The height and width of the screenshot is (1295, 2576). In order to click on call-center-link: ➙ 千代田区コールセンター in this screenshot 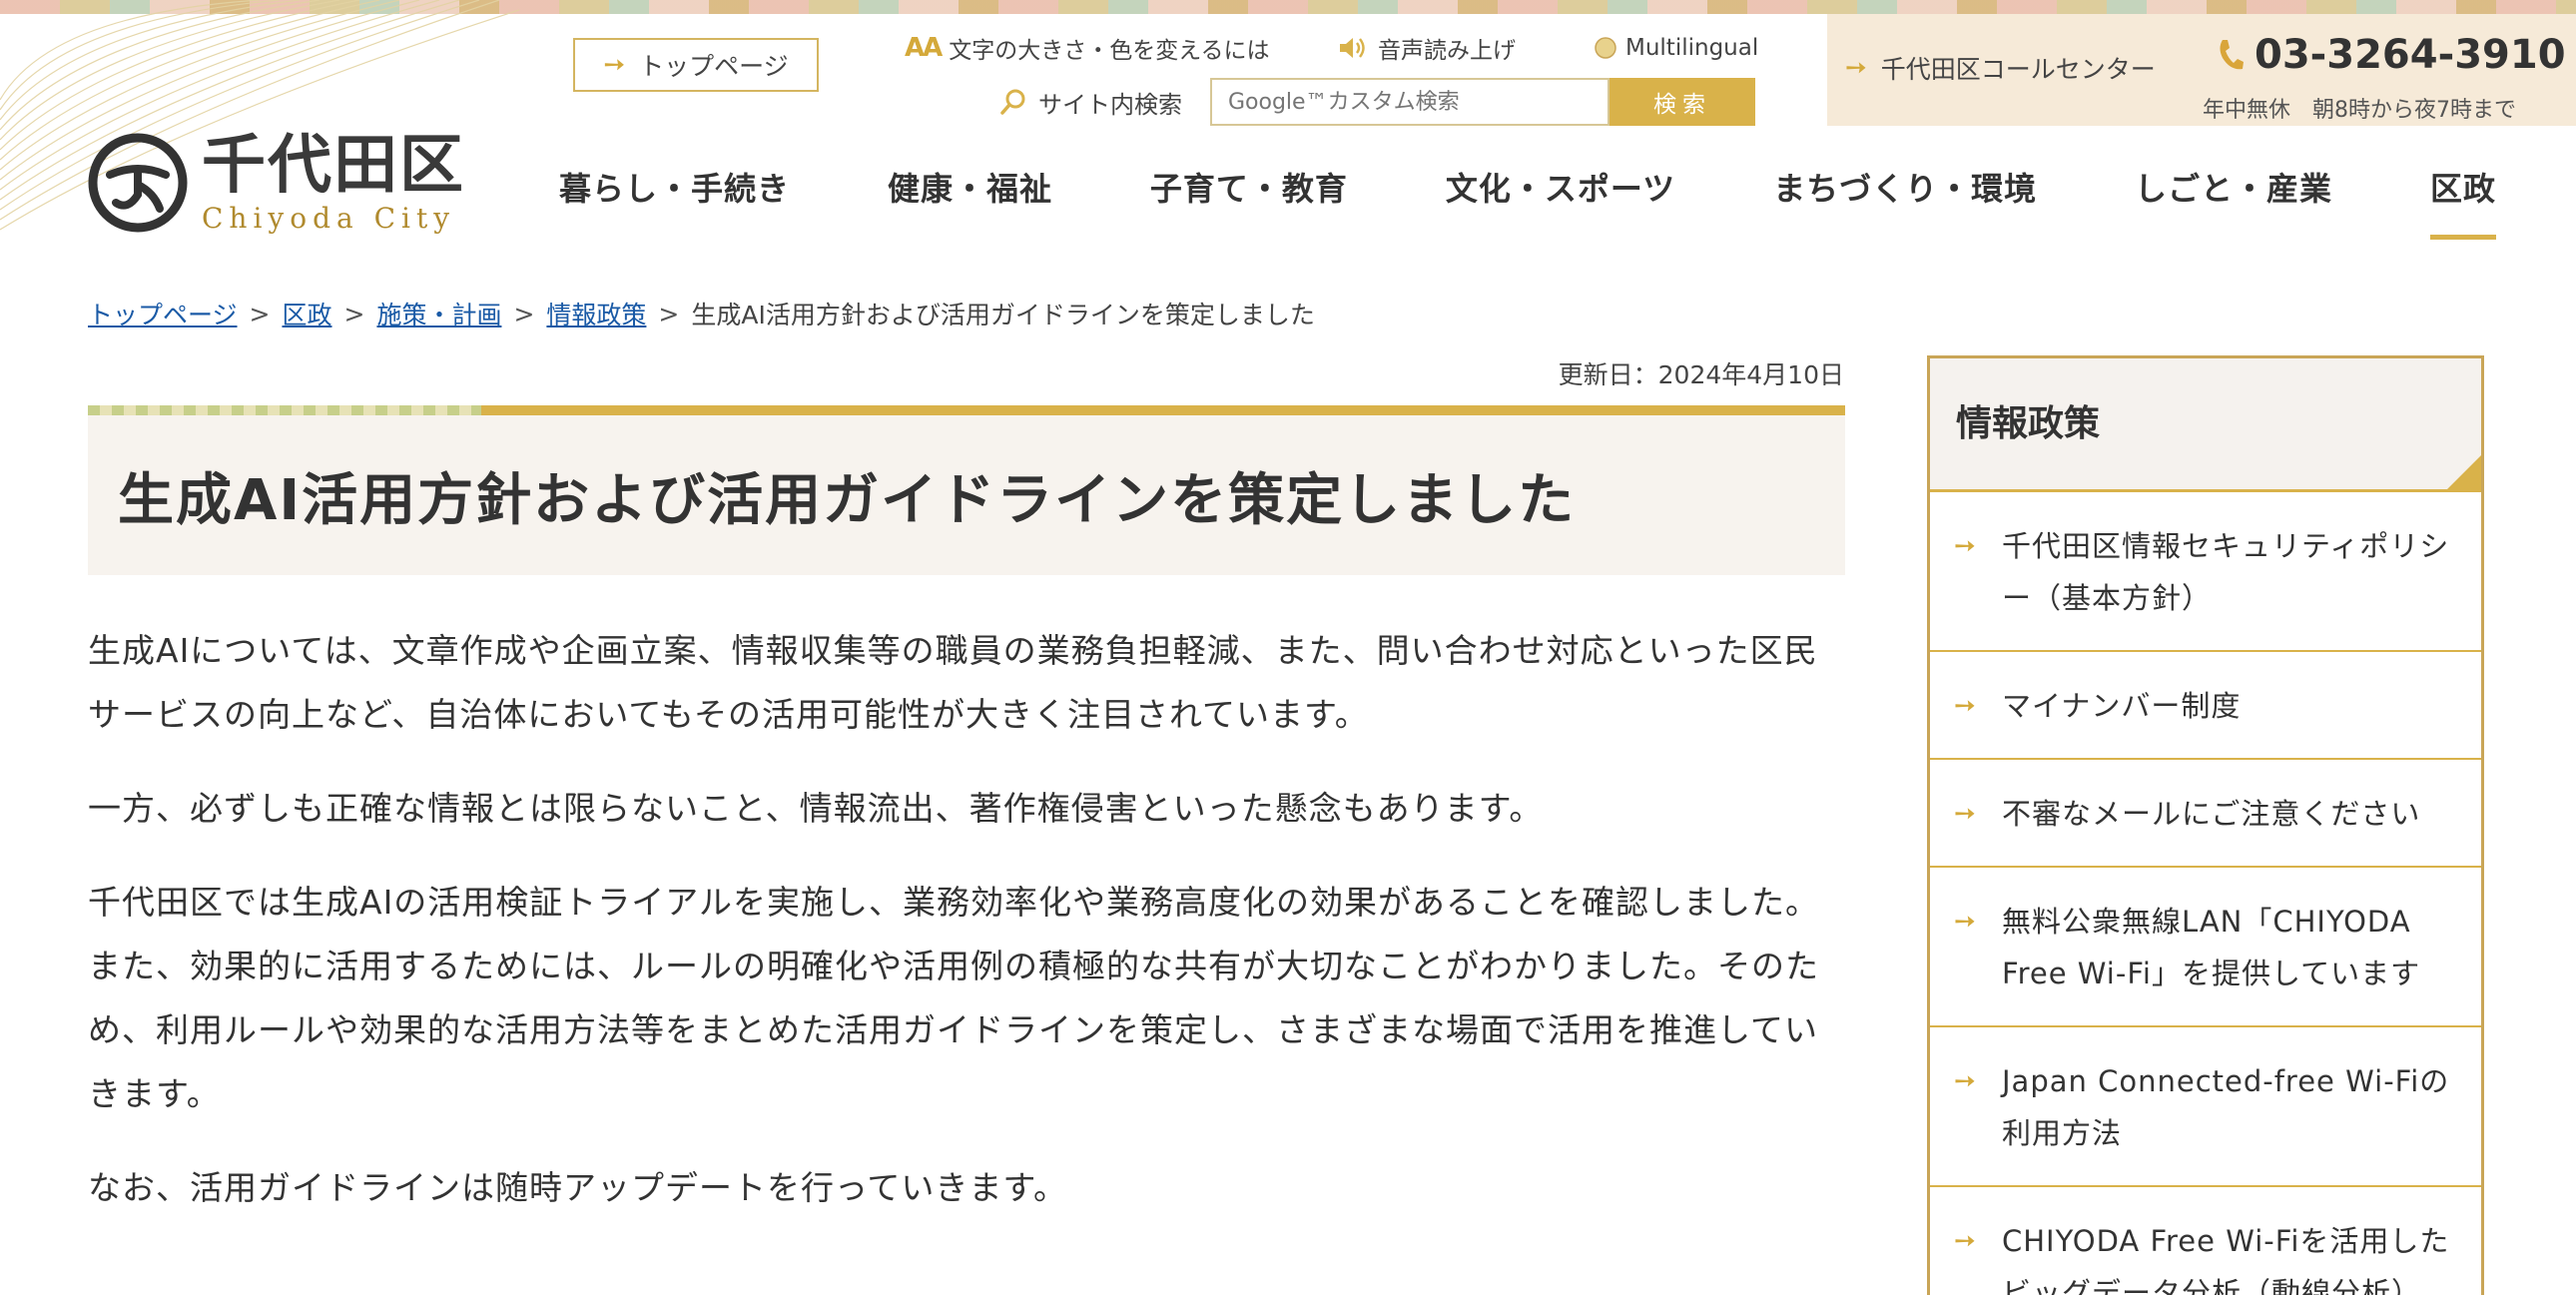, I will do `click(2000, 68)`.